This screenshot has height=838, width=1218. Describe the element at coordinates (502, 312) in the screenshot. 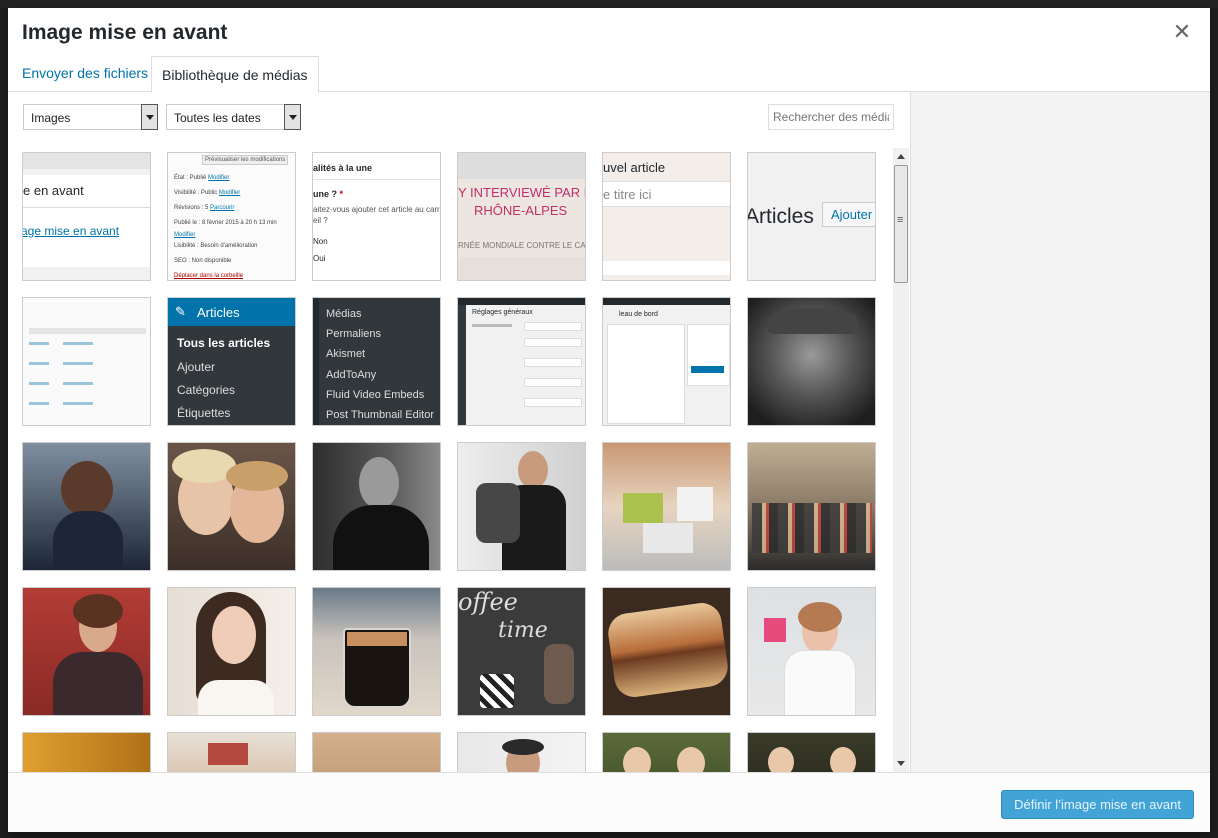

I see `thumb-text: Réglages généraux` at that location.